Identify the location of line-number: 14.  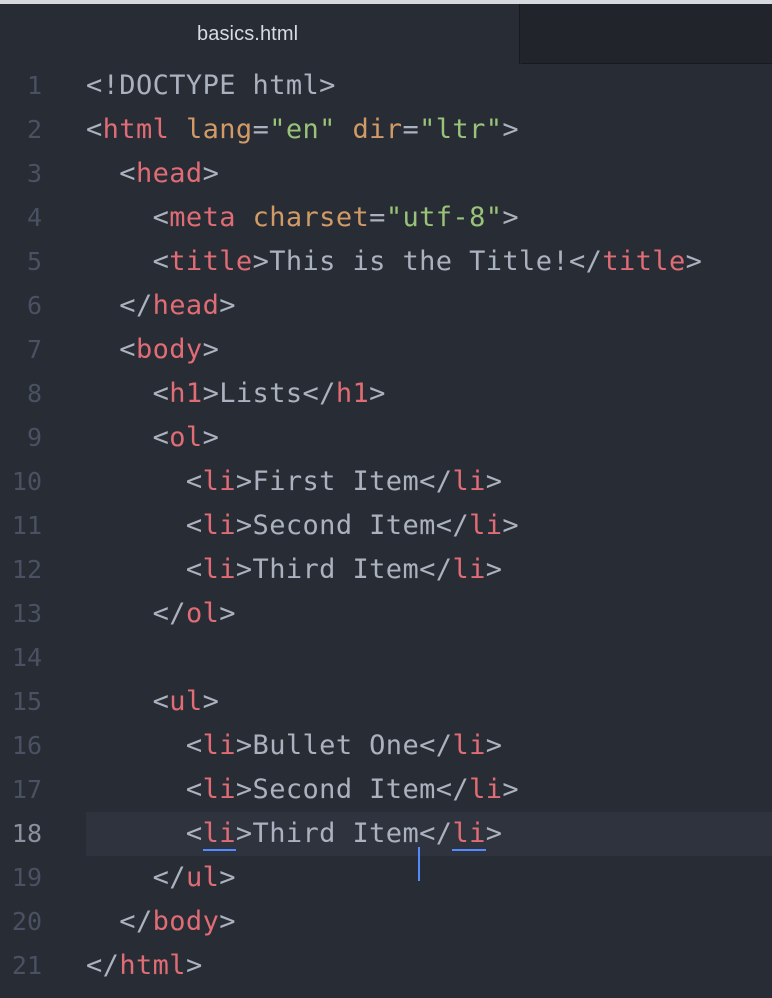
(21, 658).